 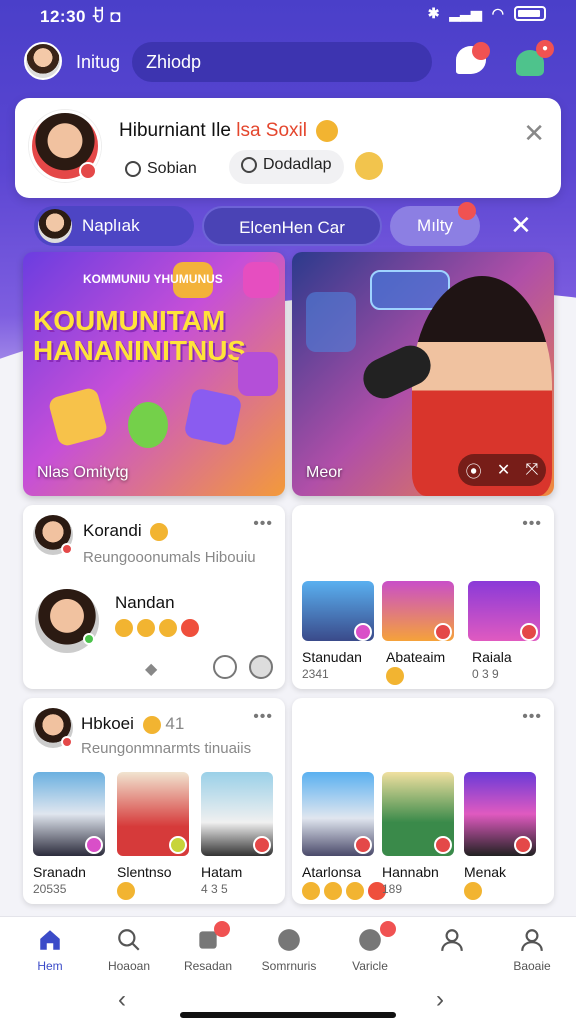 I want to click on expand-icon: ⤧, so click(x=532, y=470).